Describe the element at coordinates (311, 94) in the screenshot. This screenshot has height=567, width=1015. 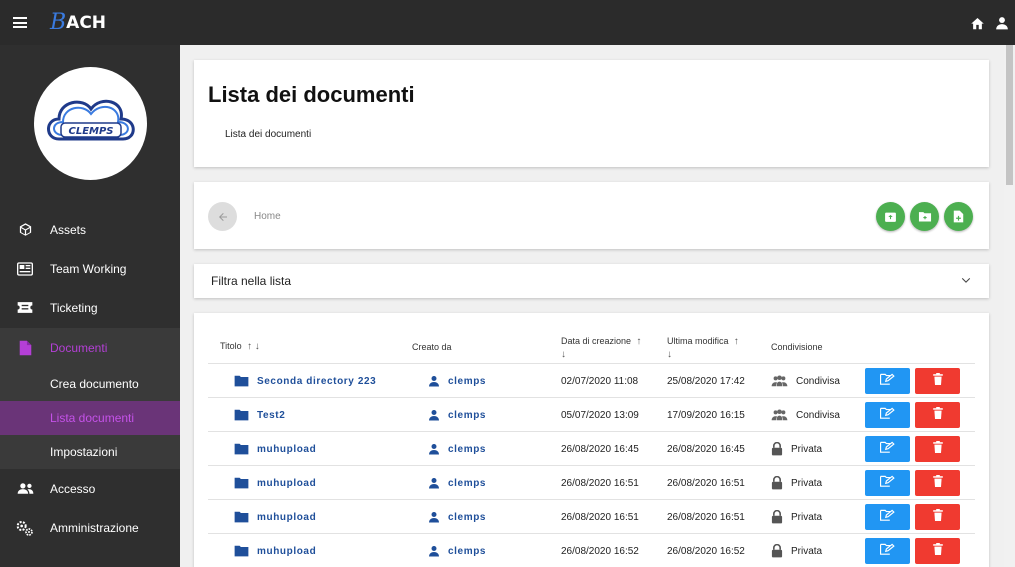
I see `page-title: Lista dei documenti` at that location.